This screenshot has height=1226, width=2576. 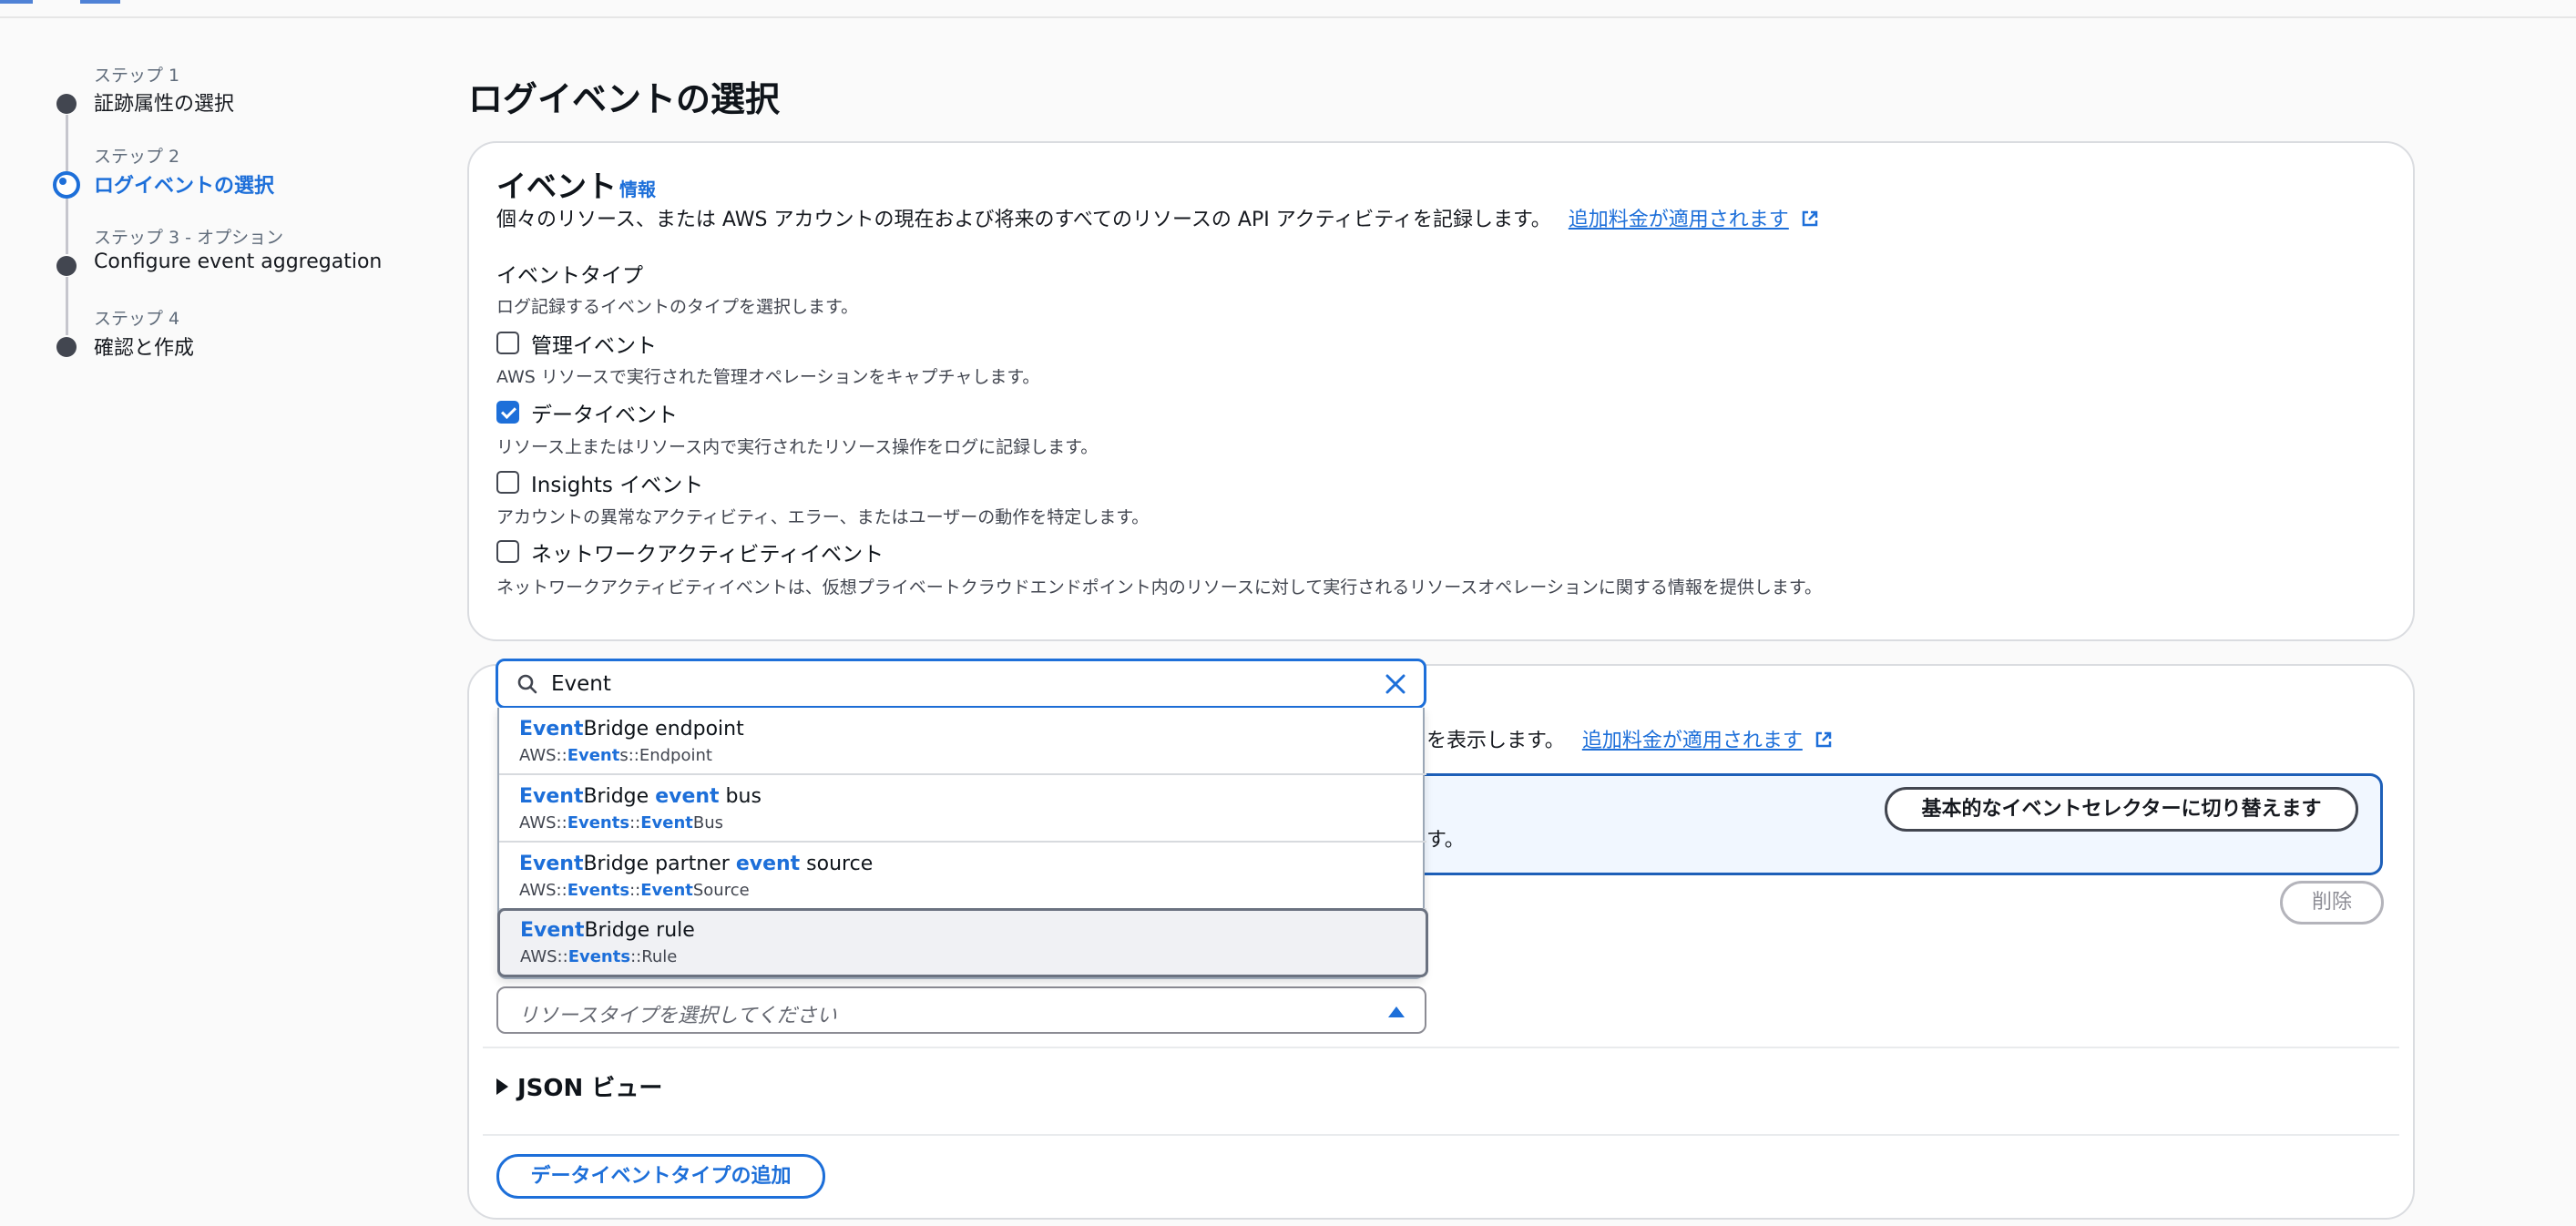 I want to click on insights-events-label: Insights イベント, so click(x=617, y=482).